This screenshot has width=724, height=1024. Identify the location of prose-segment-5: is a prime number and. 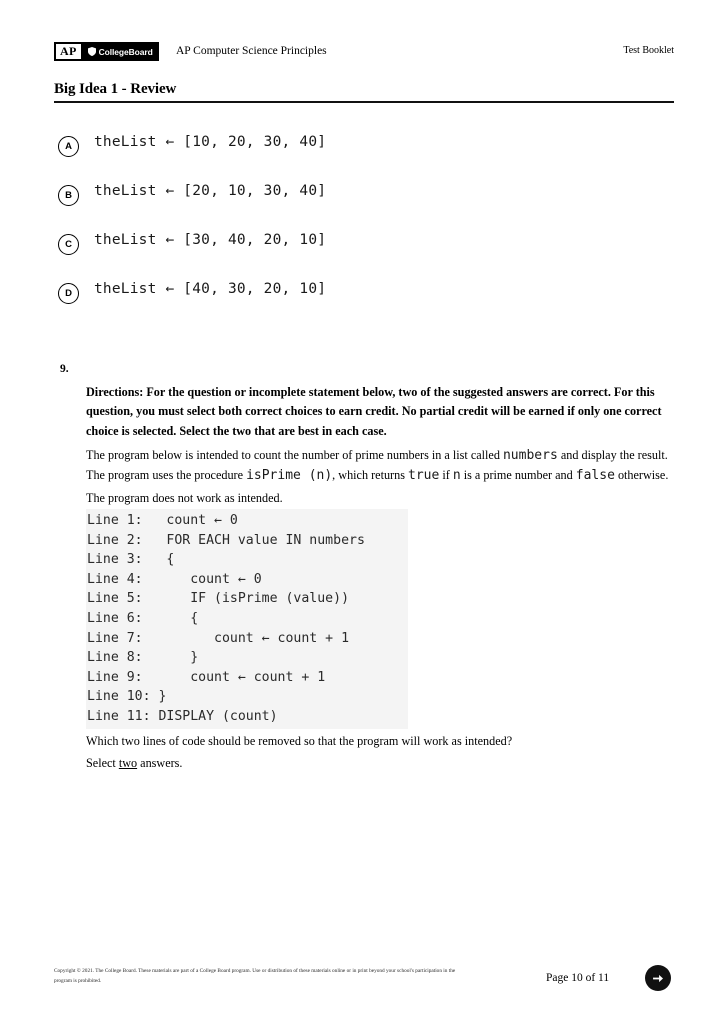
(518, 474).